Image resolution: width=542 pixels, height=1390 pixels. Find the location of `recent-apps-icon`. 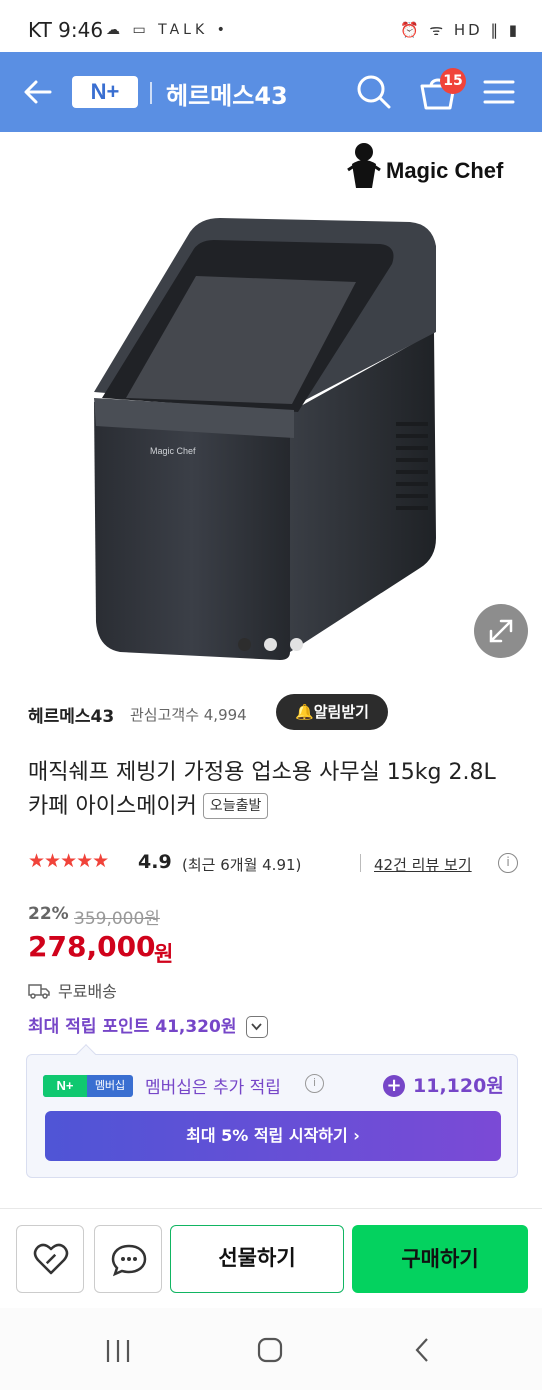

recent-apps-icon is located at coordinates (118, 1351).